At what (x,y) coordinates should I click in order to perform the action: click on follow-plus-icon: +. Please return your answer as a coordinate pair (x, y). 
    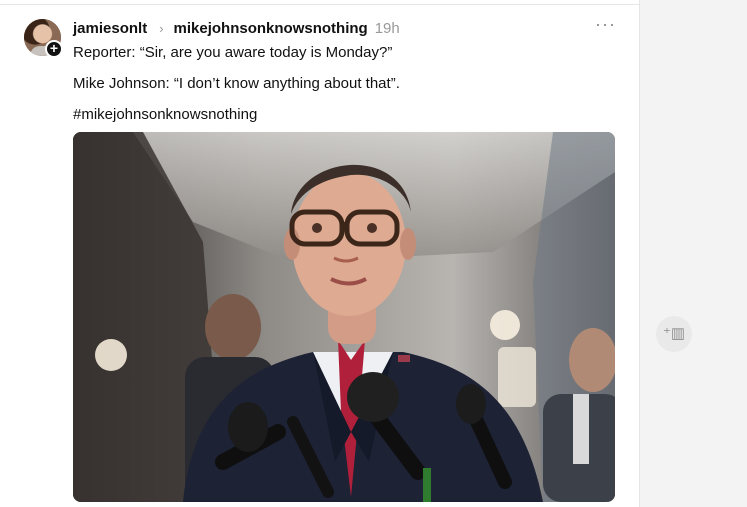
    Looking at the image, I should click on (54, 49).